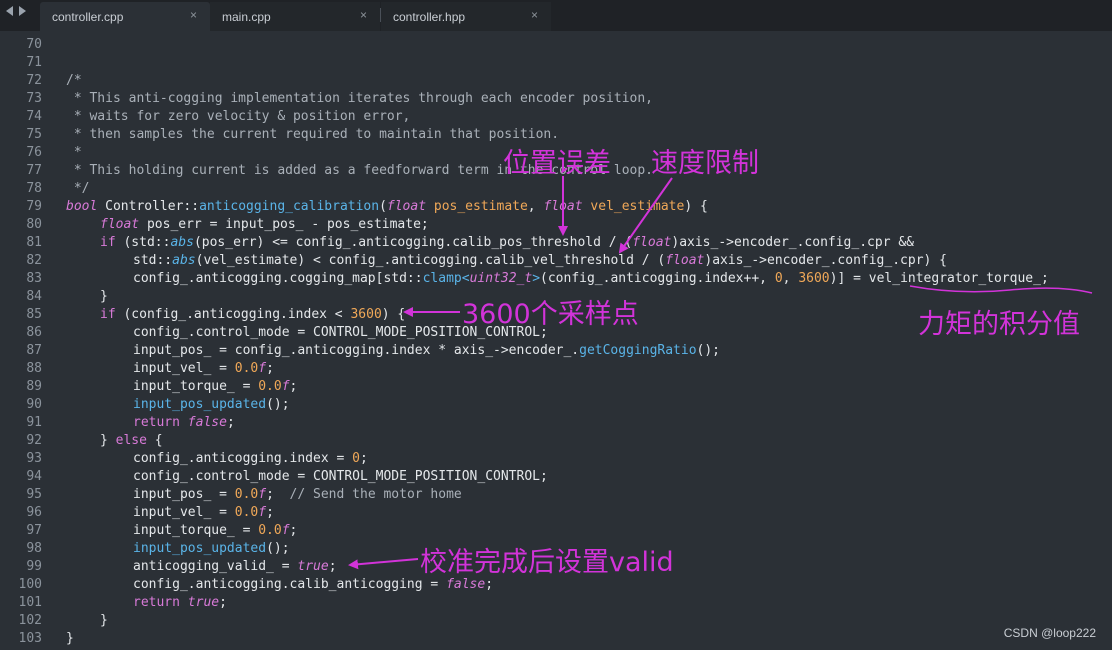  Describe the element at coordinates (999, 324) in the screenshot. I see `annotation-torque: 力矩的积分值` at that location.